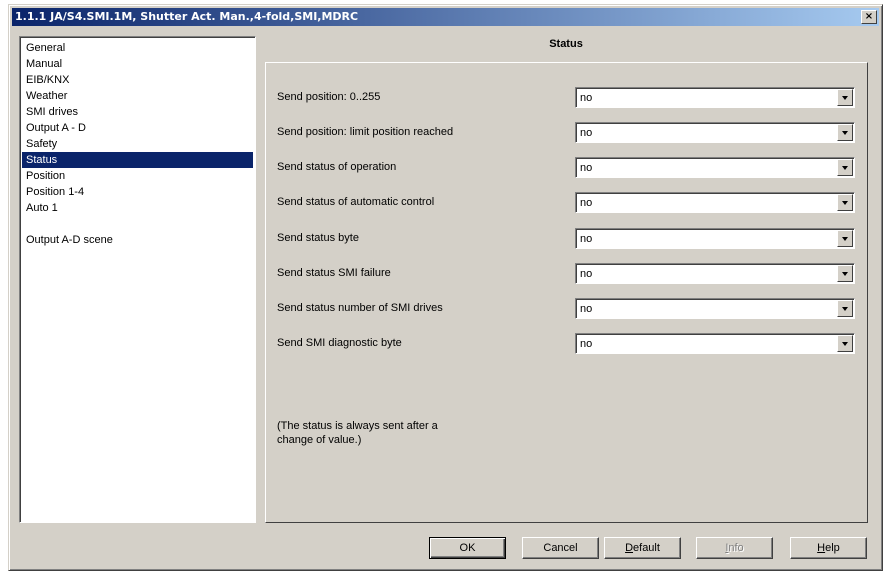  What do you see at coordinates (137, 224) in the screenshot?
I see `sidebar-spacer` at bounding box center [137, 224].